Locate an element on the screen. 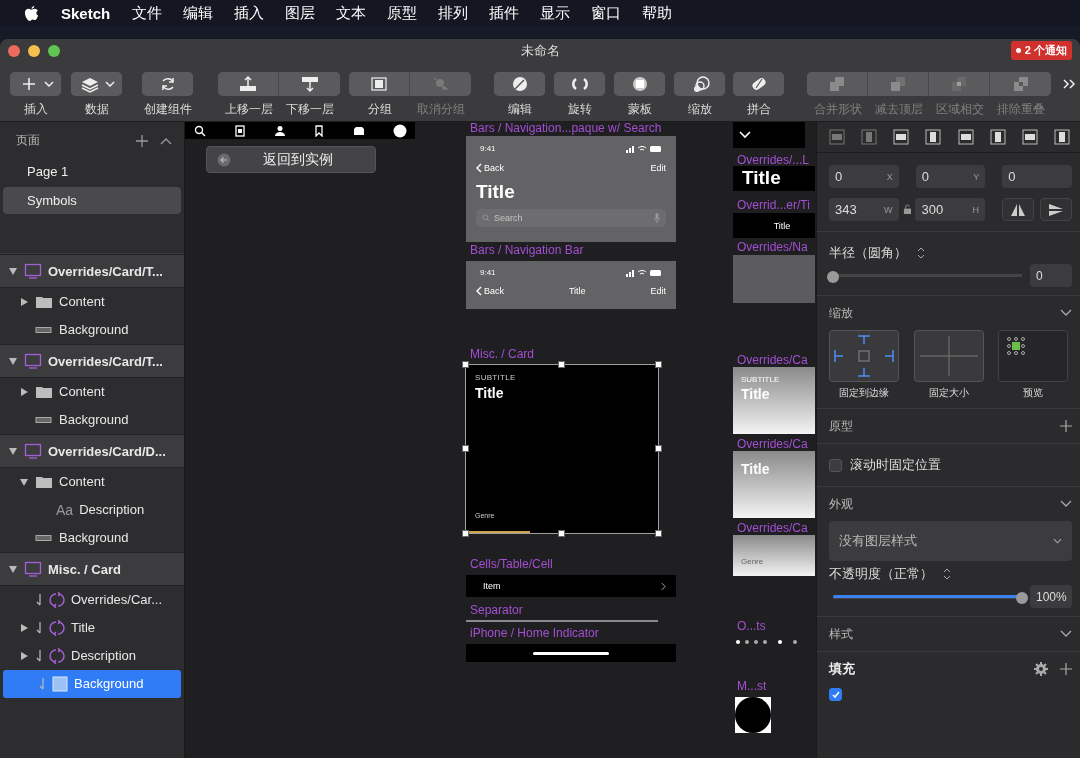 The height and width of the screenshot is (758, 1080). artboard-label: Overrid...er/Ti is located at coordinates (776, 205).